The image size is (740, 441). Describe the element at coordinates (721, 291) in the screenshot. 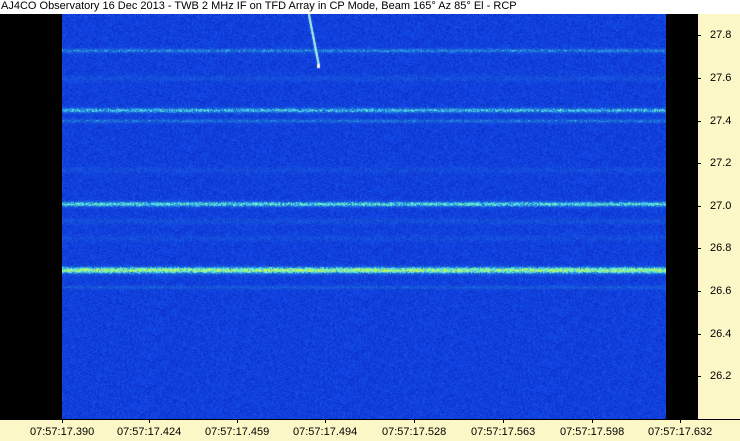

I see `y-tick-label: 26.6` at that location.